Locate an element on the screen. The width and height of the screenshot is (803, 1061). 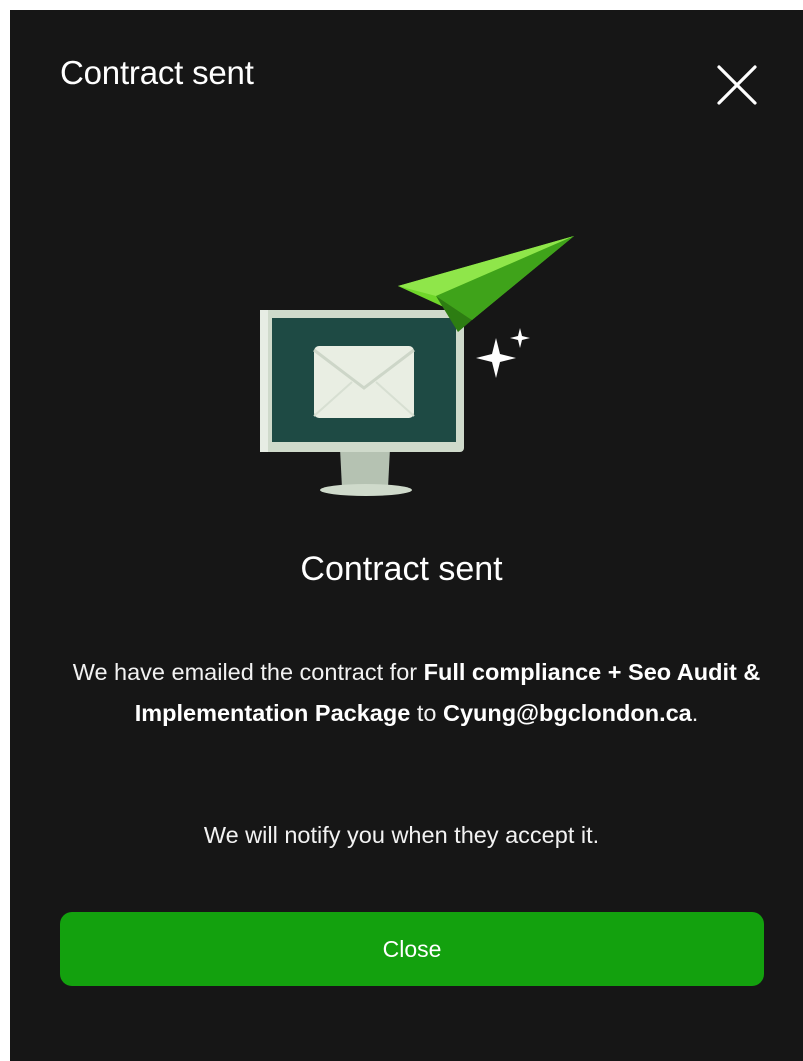
notify-text: We will notify you when they accept it. is located at coordinates (401, 835).